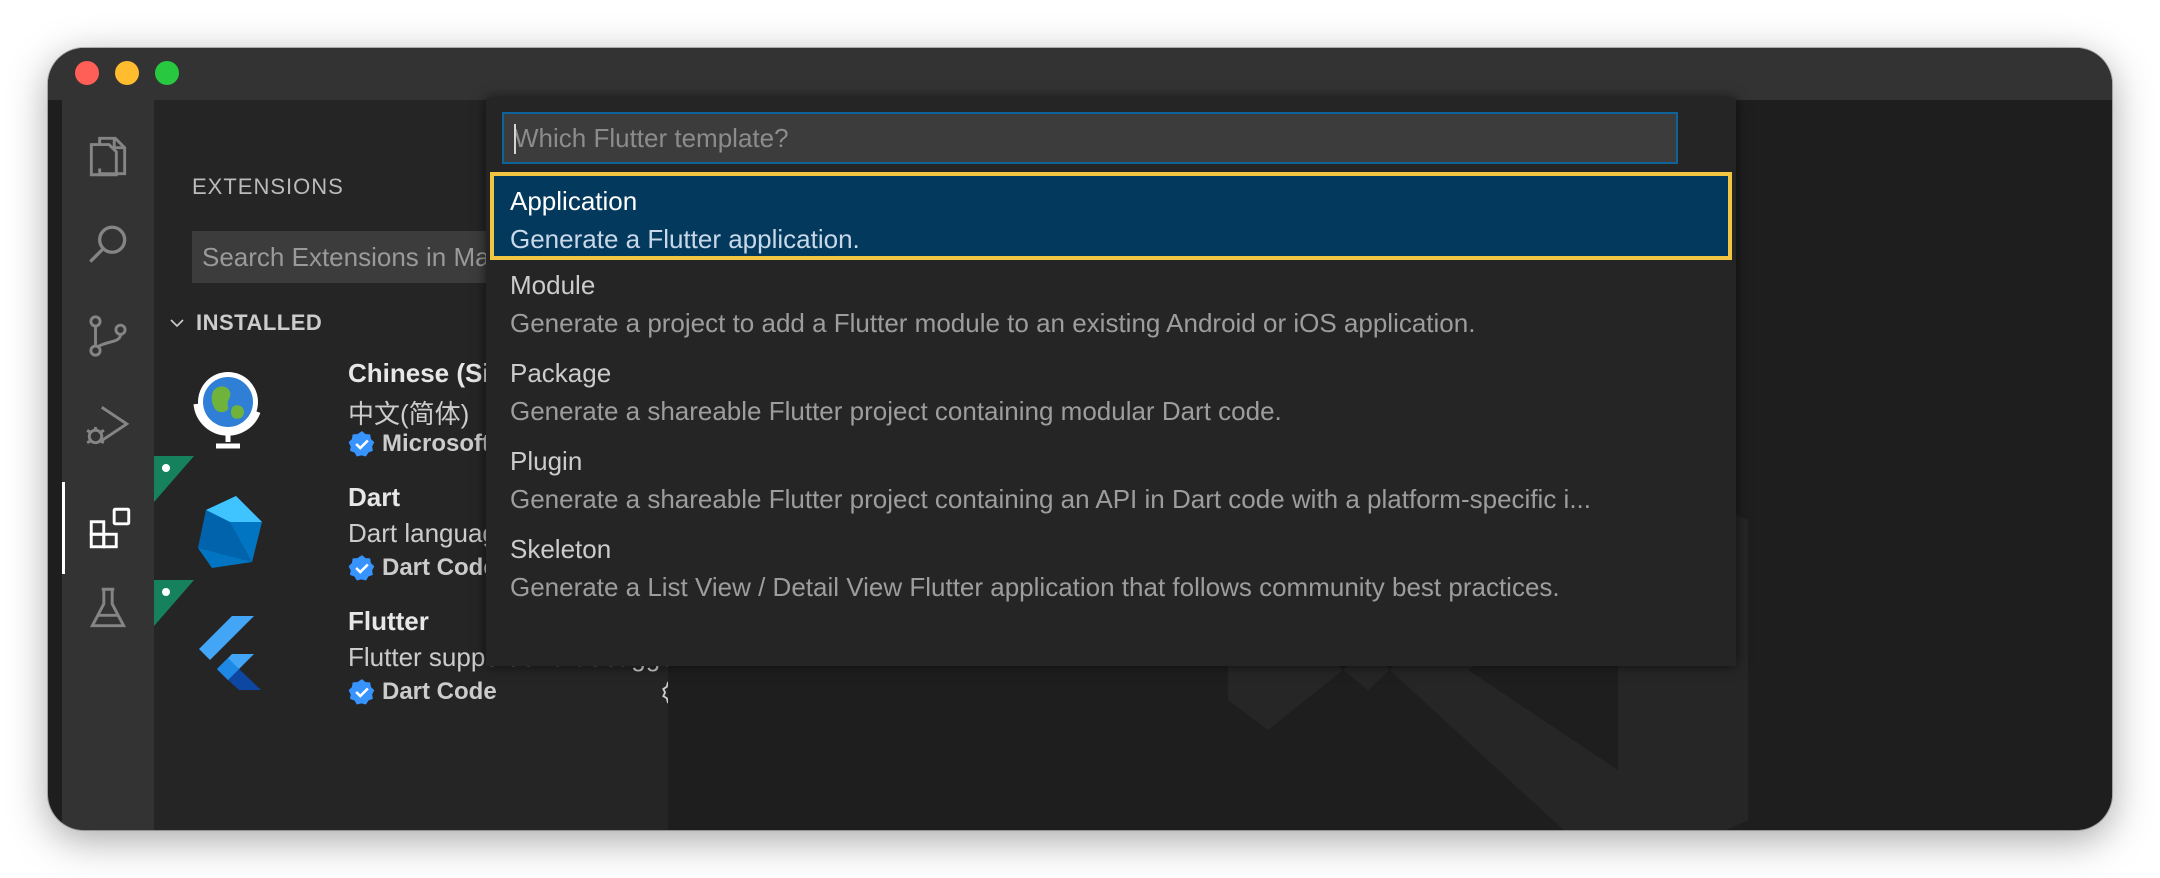 This screenshot has height=878, width=2160. Describe the element at coordinates (87, 73) in the screenshot. I see `close-window-button` at that location.